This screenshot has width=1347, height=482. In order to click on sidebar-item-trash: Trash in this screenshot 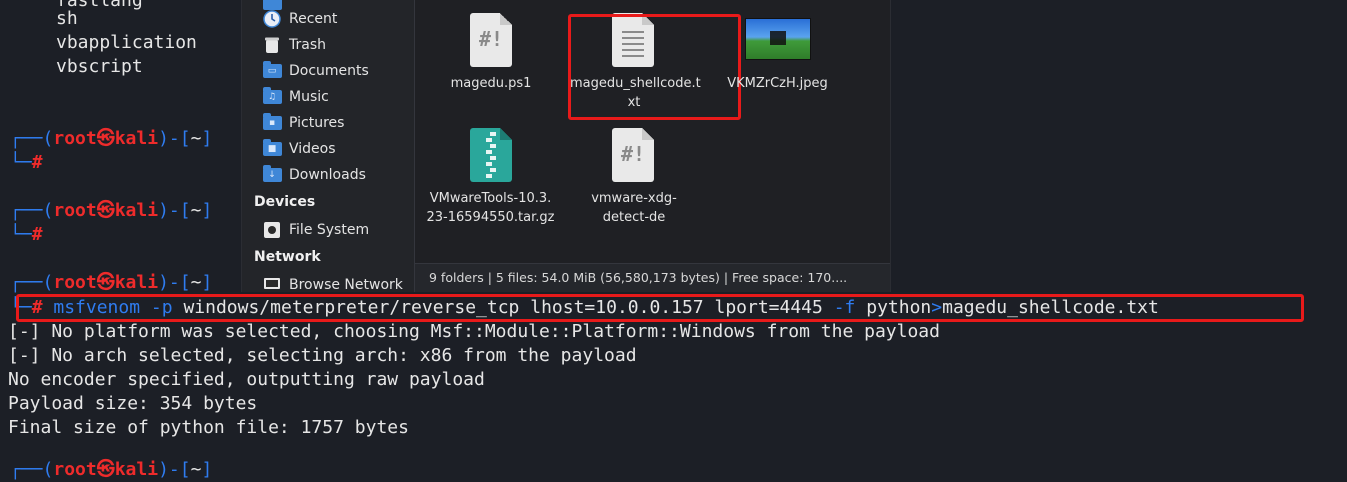, I will do `click(294, 45)`.